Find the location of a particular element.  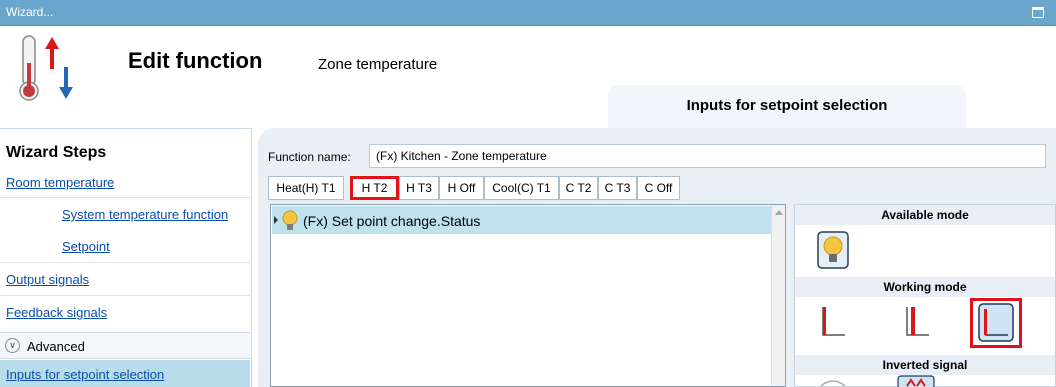

scrollbar is located at coordinates (778, 295).